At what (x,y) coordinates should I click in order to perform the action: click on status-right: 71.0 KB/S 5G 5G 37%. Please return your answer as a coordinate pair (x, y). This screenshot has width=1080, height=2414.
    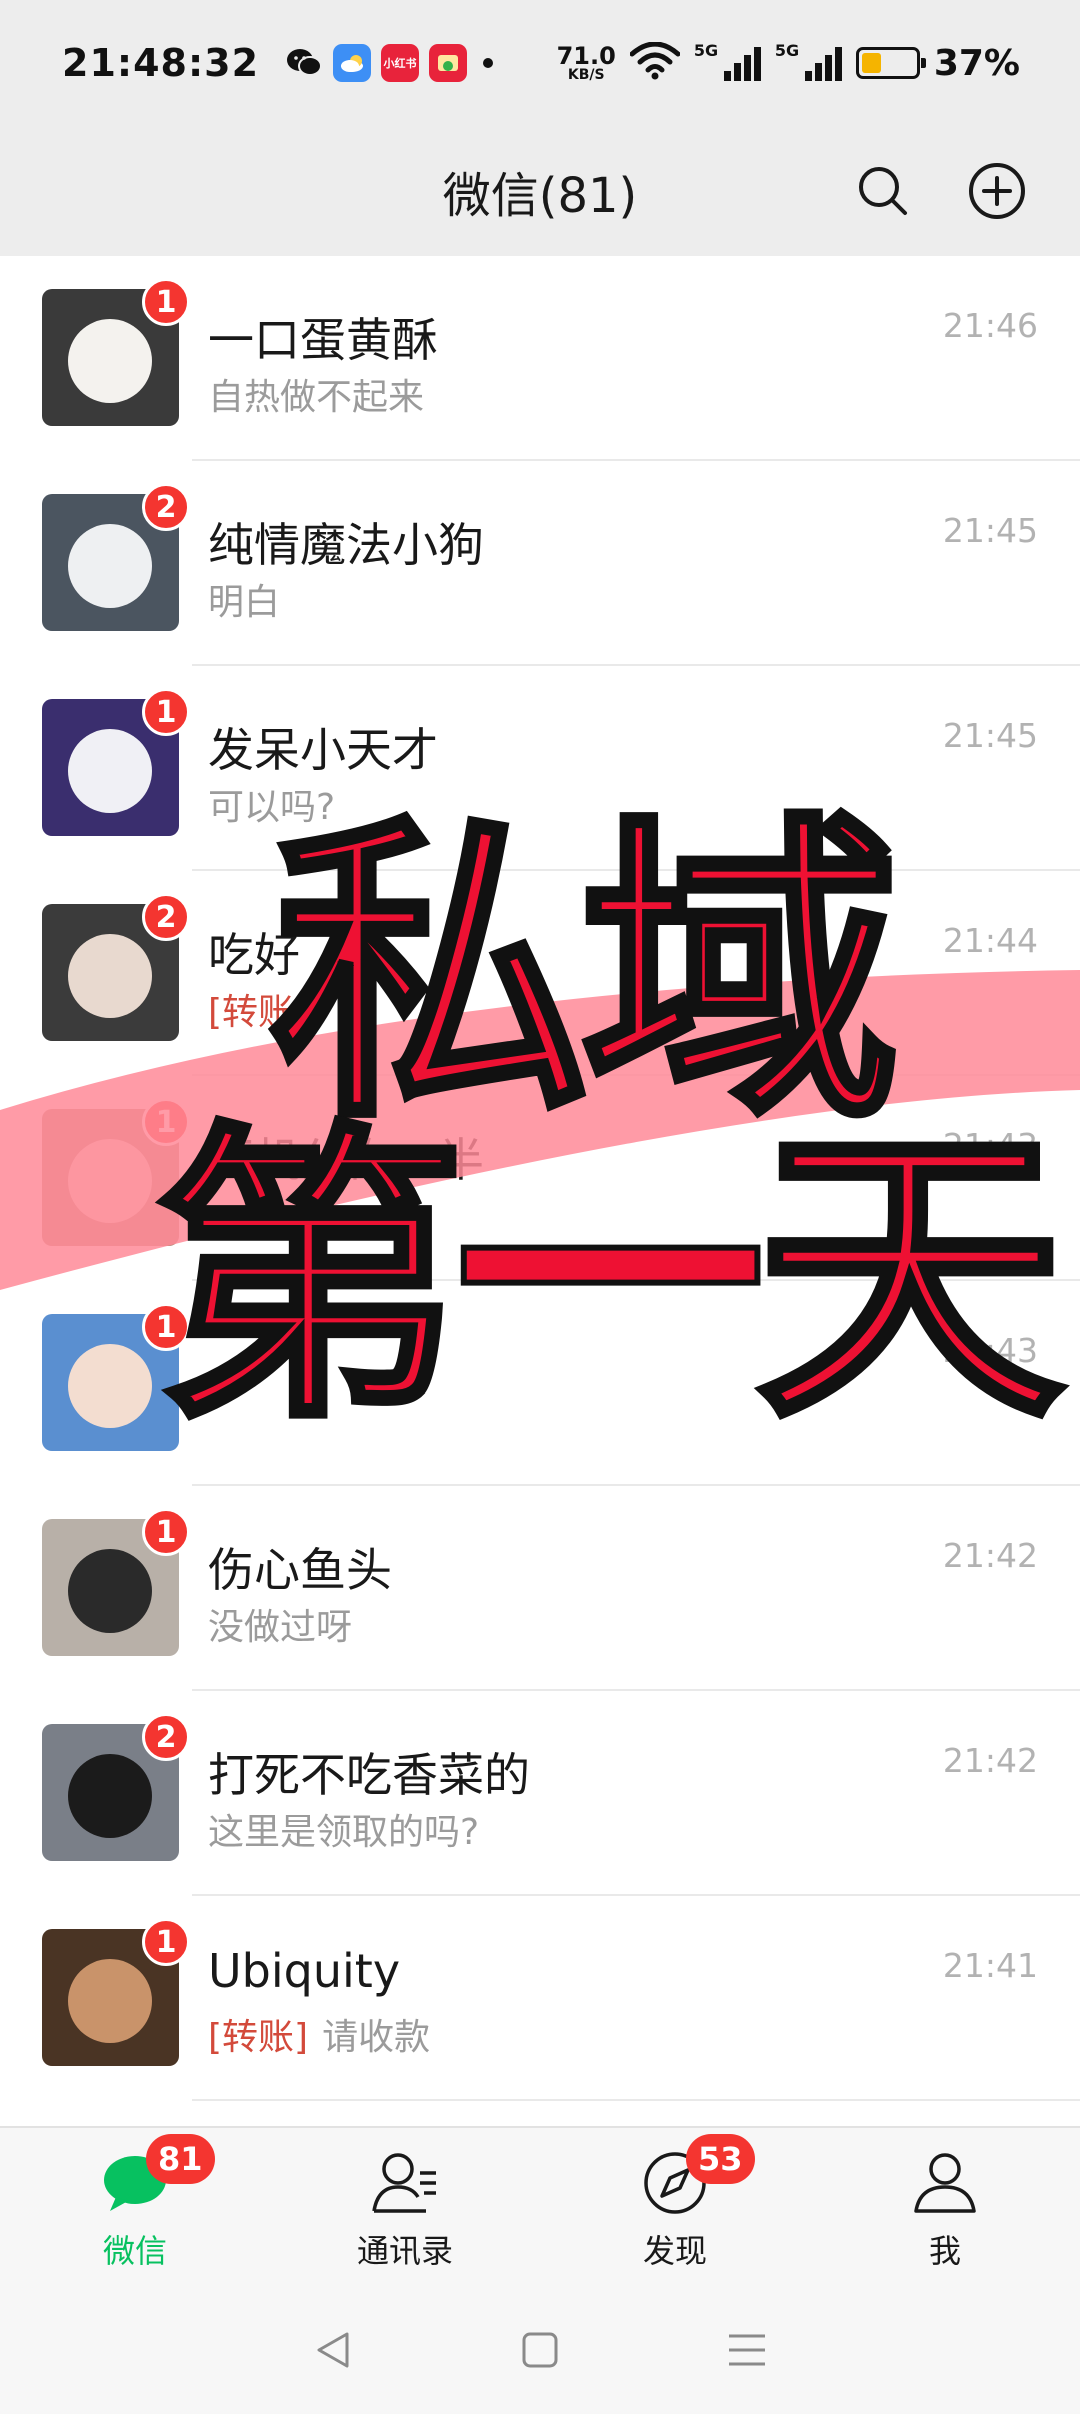
    Looking at the image, I should click on (788, 62).